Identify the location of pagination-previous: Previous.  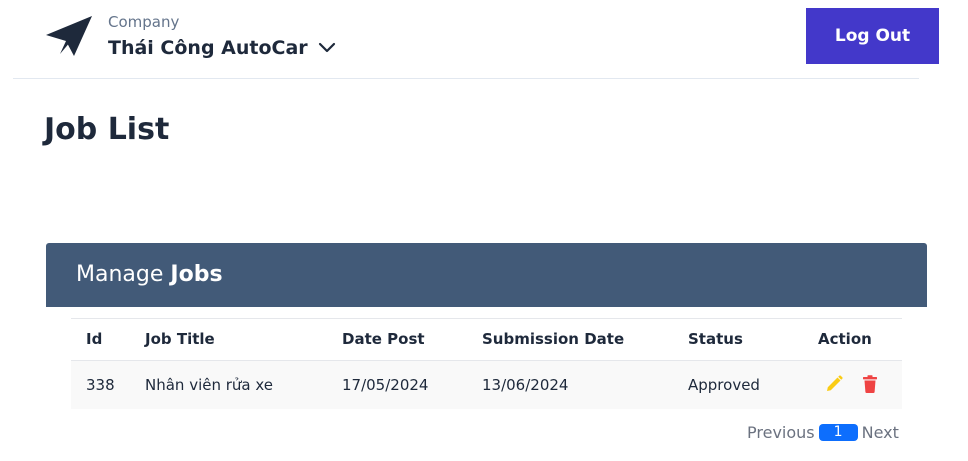
(781, 432).